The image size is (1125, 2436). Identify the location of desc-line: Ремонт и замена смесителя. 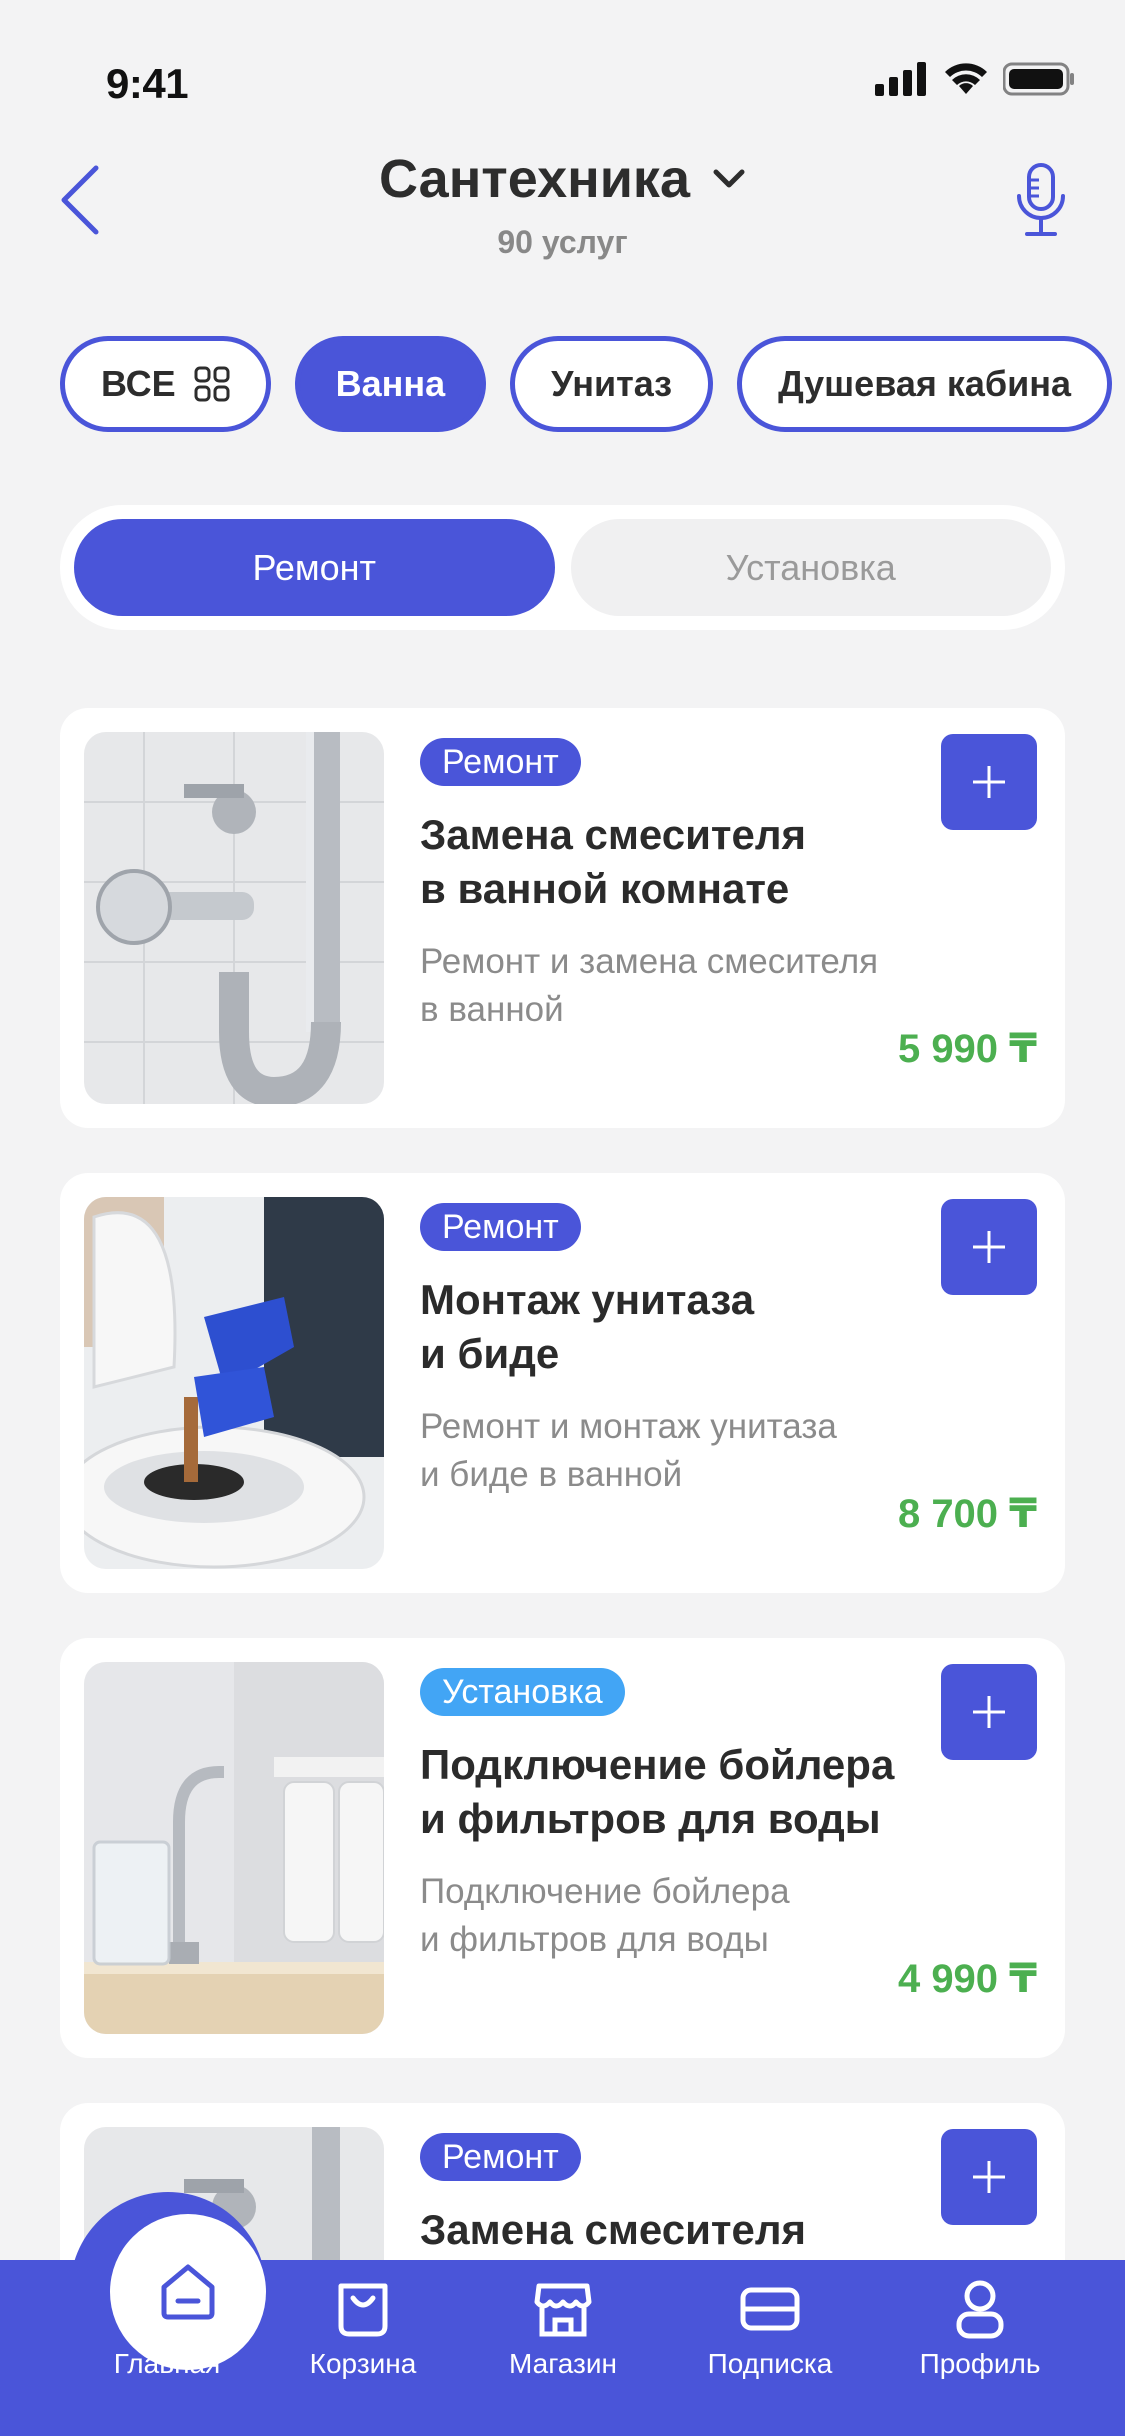
(649, 961).